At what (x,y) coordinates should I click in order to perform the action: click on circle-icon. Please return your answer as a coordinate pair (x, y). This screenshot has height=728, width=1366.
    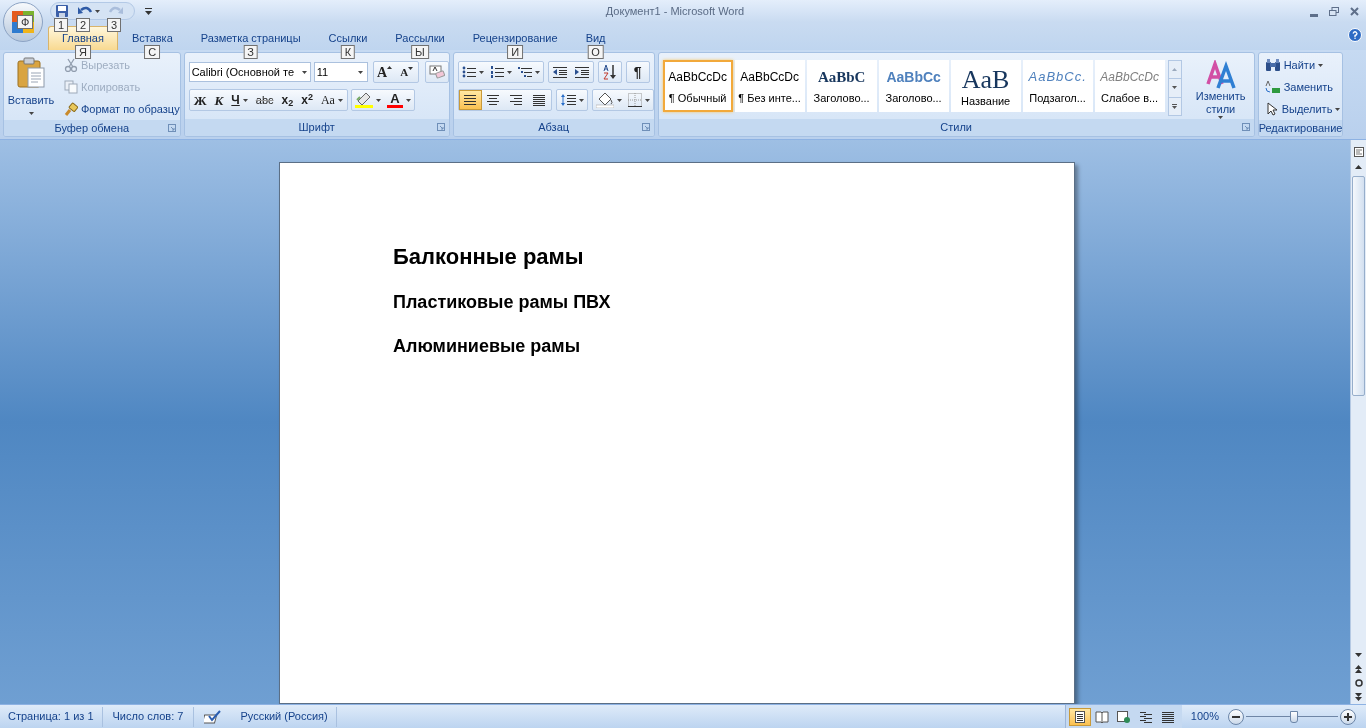
    Looking at the image, I should click on (1358, 683).